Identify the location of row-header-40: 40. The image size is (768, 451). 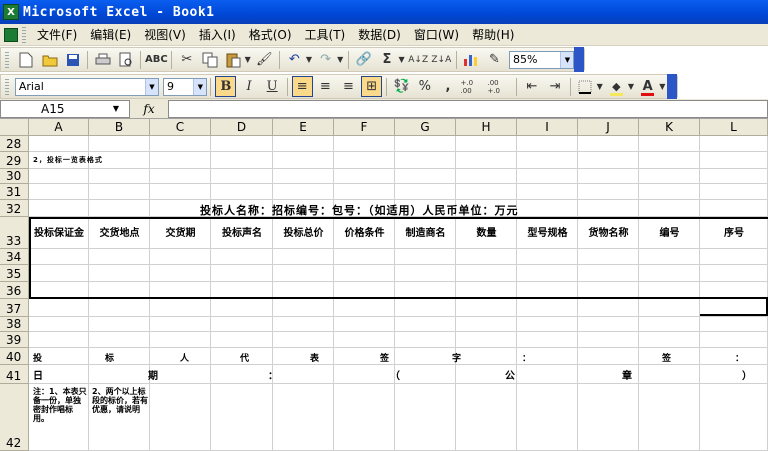
(14, 356).